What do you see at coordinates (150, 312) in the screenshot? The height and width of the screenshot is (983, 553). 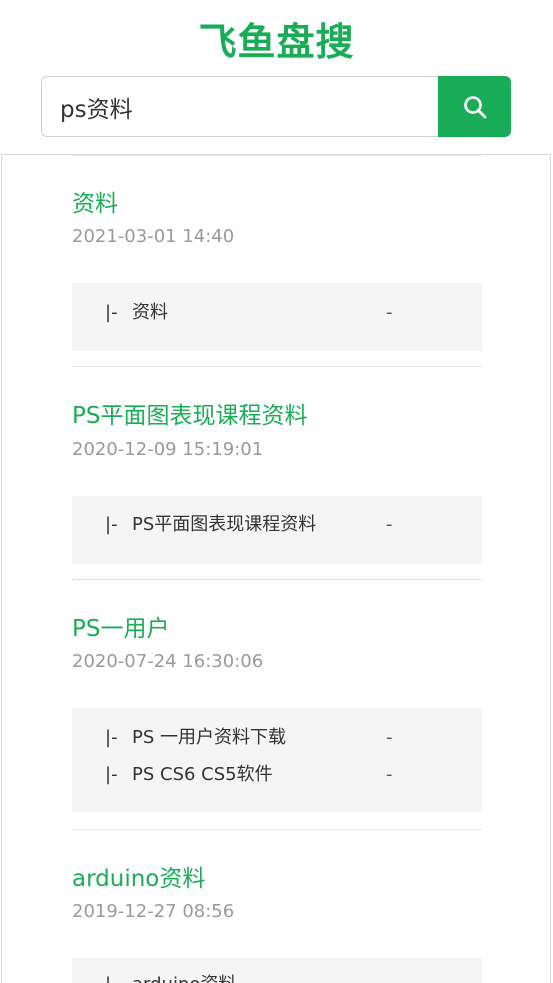 I see `file-name: 资料` at bounding box center [150, 312].